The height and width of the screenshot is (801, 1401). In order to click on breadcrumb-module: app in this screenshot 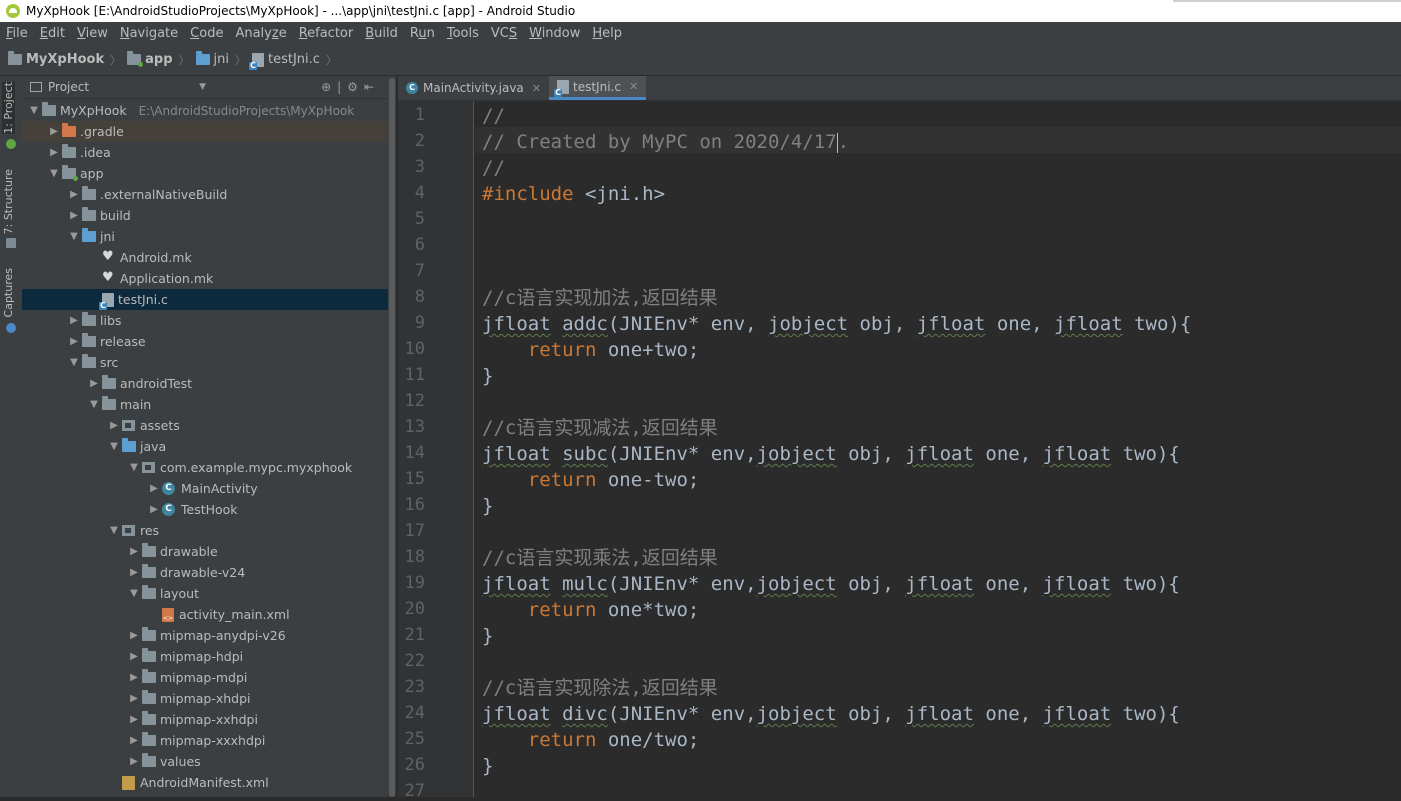, I will do `click(150, 59)`.